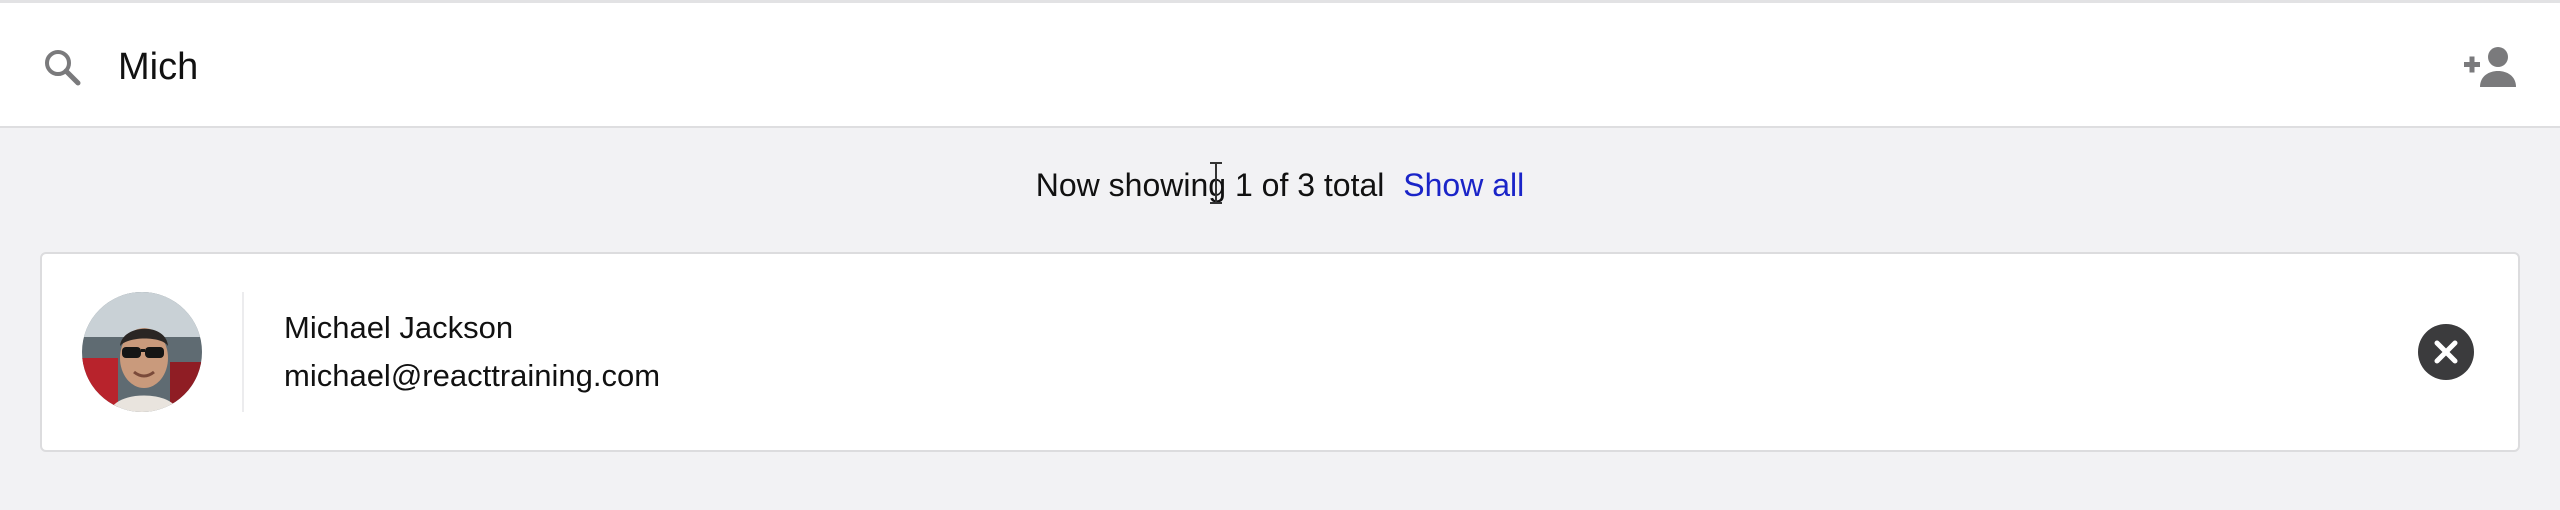 This screenshot has width=2560, height=510. What do you see at coordinates (1280, 185) in the screenshot?
I see `results-status: Now showing 1 of 3 total Show all` at bounding box center [1280, 185].